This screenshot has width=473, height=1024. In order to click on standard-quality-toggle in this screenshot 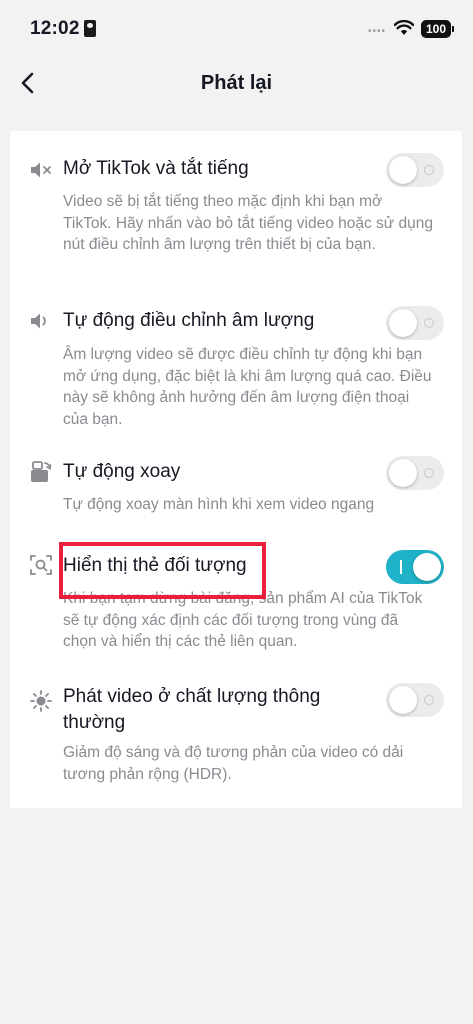, I will do `click(415, 700)`.